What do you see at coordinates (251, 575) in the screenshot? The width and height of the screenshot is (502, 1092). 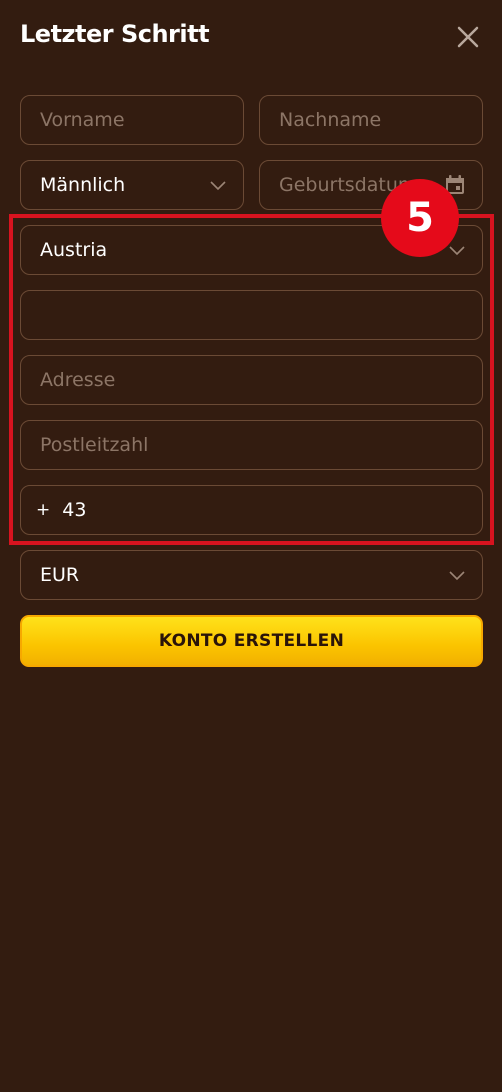 I see `currency-select: EUR` at bounding box center [251, 575].